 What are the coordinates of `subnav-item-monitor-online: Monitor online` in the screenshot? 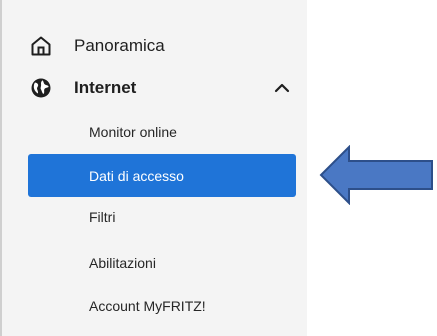 It's located at (162, 132).